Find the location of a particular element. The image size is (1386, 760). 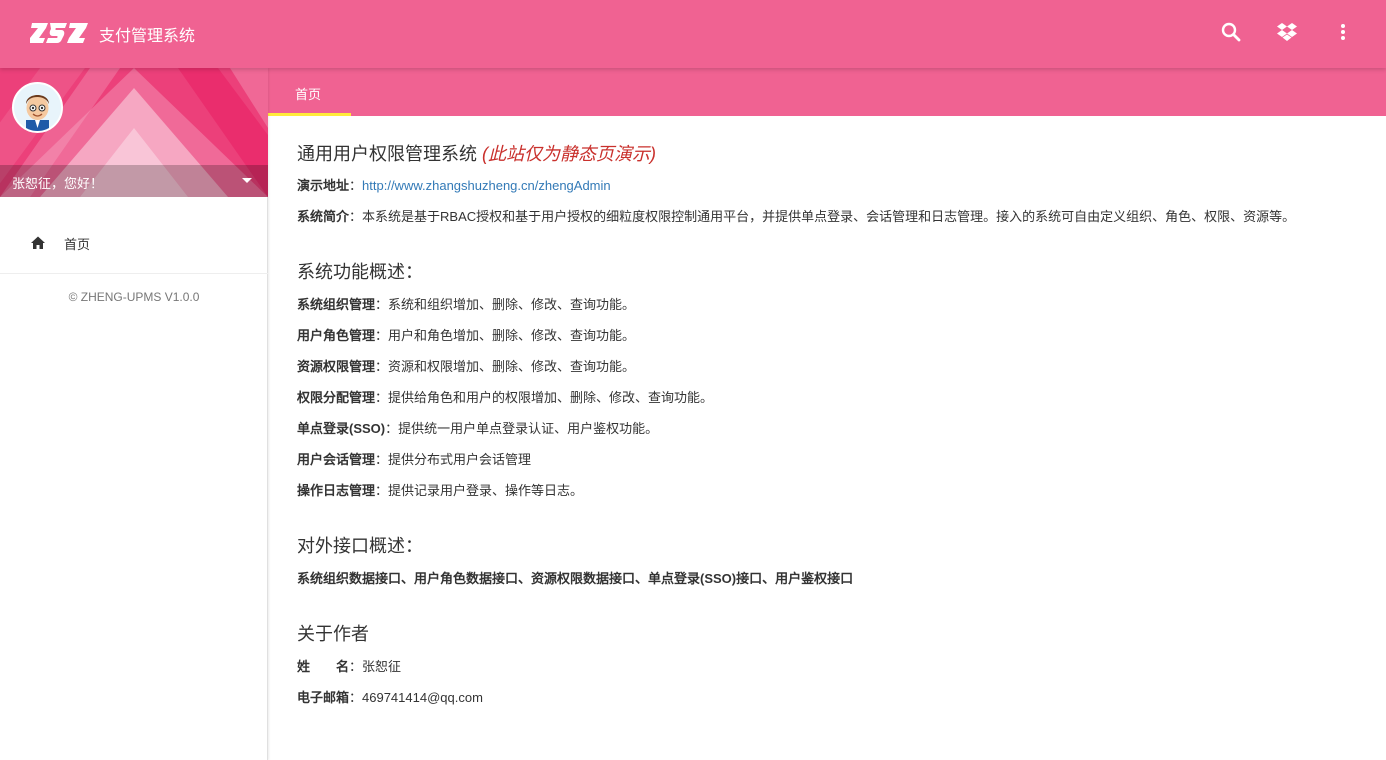

tab-home: 首页 is located at coordinates (309, 92).